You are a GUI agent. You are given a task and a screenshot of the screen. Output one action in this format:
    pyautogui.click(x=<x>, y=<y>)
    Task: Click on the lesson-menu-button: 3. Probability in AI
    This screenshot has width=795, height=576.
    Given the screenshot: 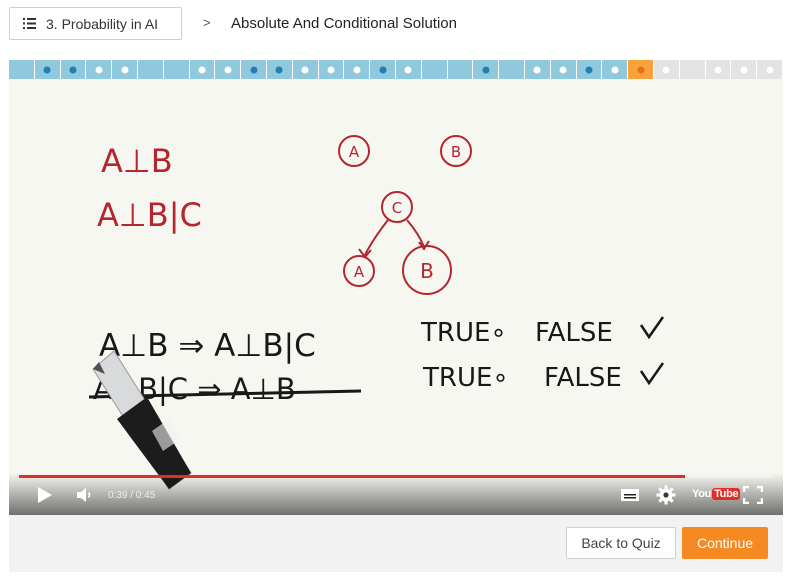 What is the action you would take?
    pyautogui.click(x=95, y=23)
    